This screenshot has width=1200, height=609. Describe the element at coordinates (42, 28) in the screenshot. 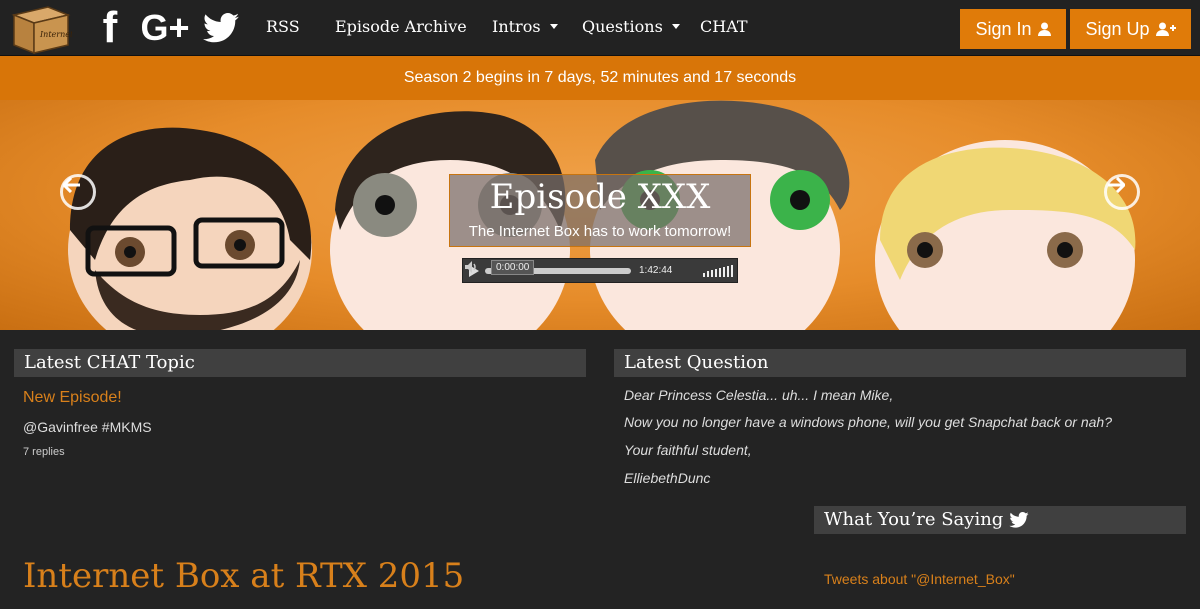

I see `internet-box-logo: Internet` at that location.